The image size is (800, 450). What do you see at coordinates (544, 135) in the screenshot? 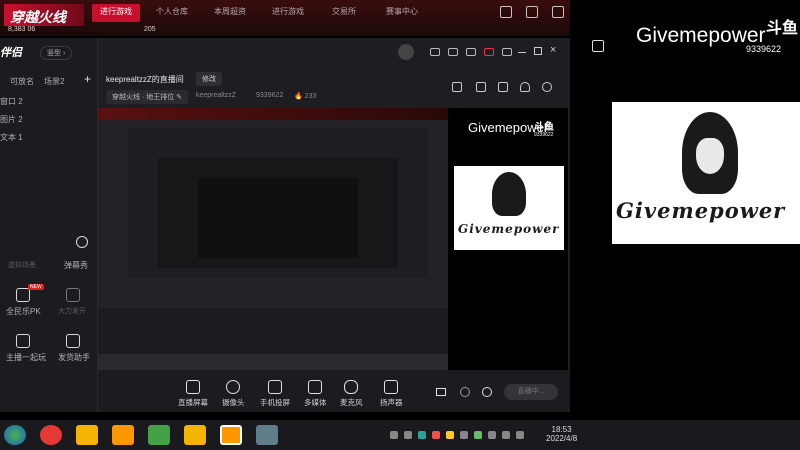
I see `mirror-webcam-id: 9339622` at bounding box center [544, 135].